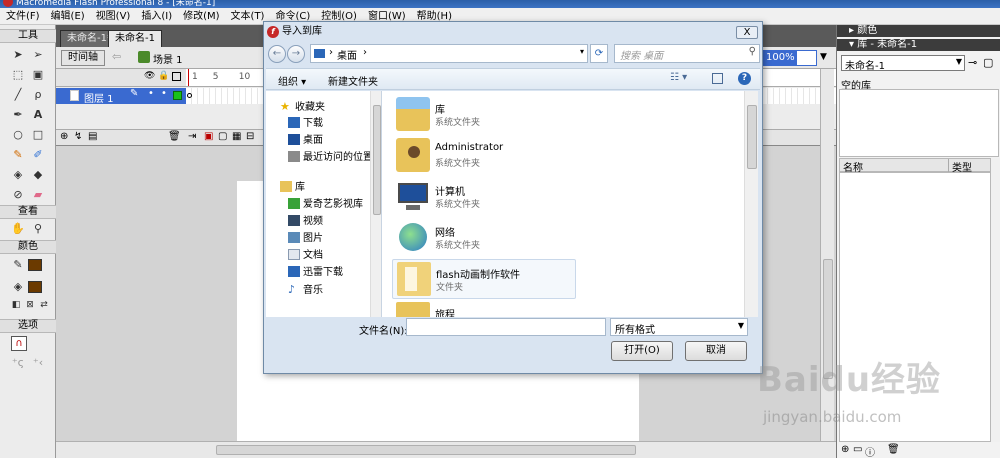 The image size is (1000, 458). What do you see at coordinates (149, 76) in the screenshot?
I see `eye-icon: 👁` at bounding box center [149, 76].